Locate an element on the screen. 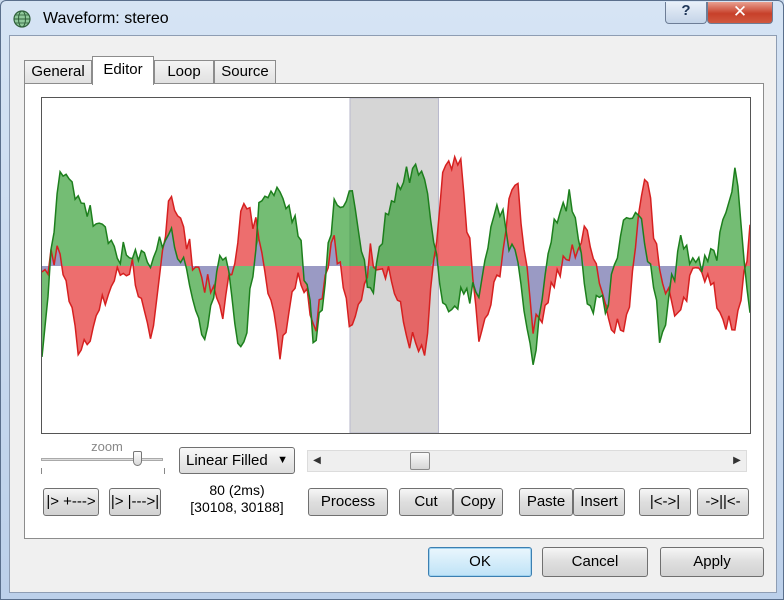 This screenshot has height=600, width=784. selection-length: 80 (2ms) is located at coordinates (237, 490).